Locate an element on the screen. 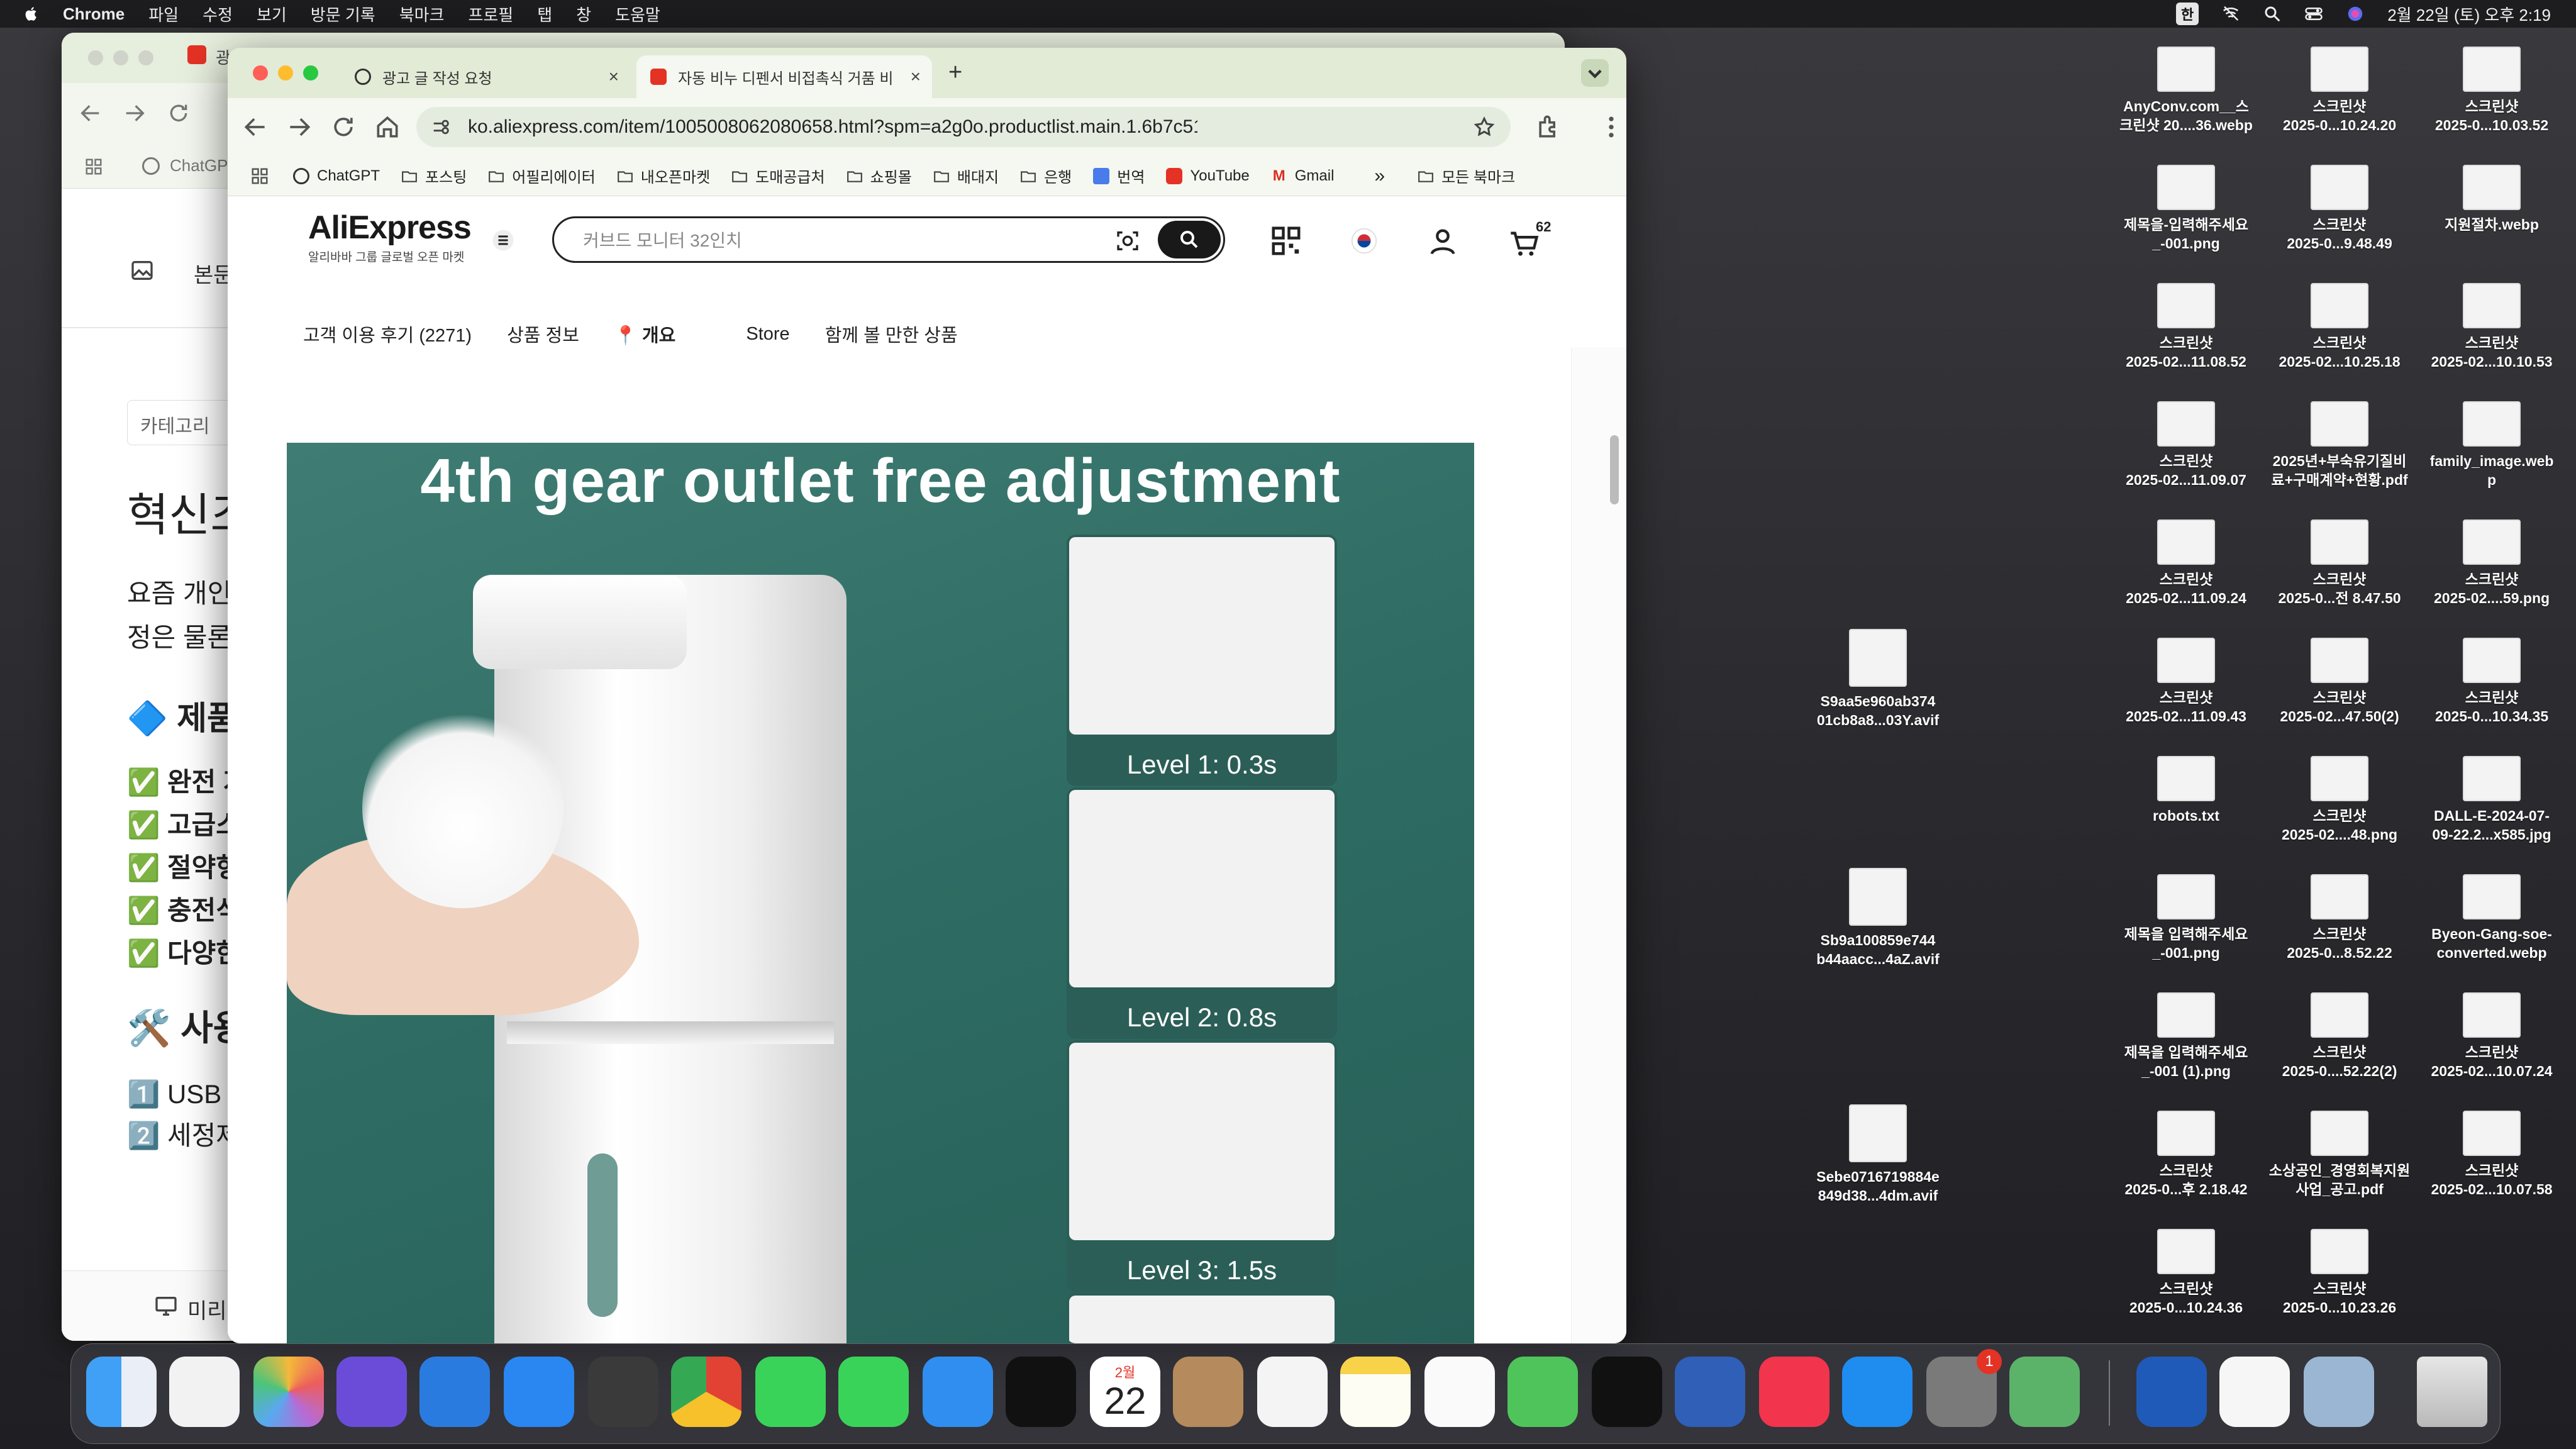 This screenshot has height=1449, width=2576. preview-button: 미리 is located at coordinates (207, 1309).